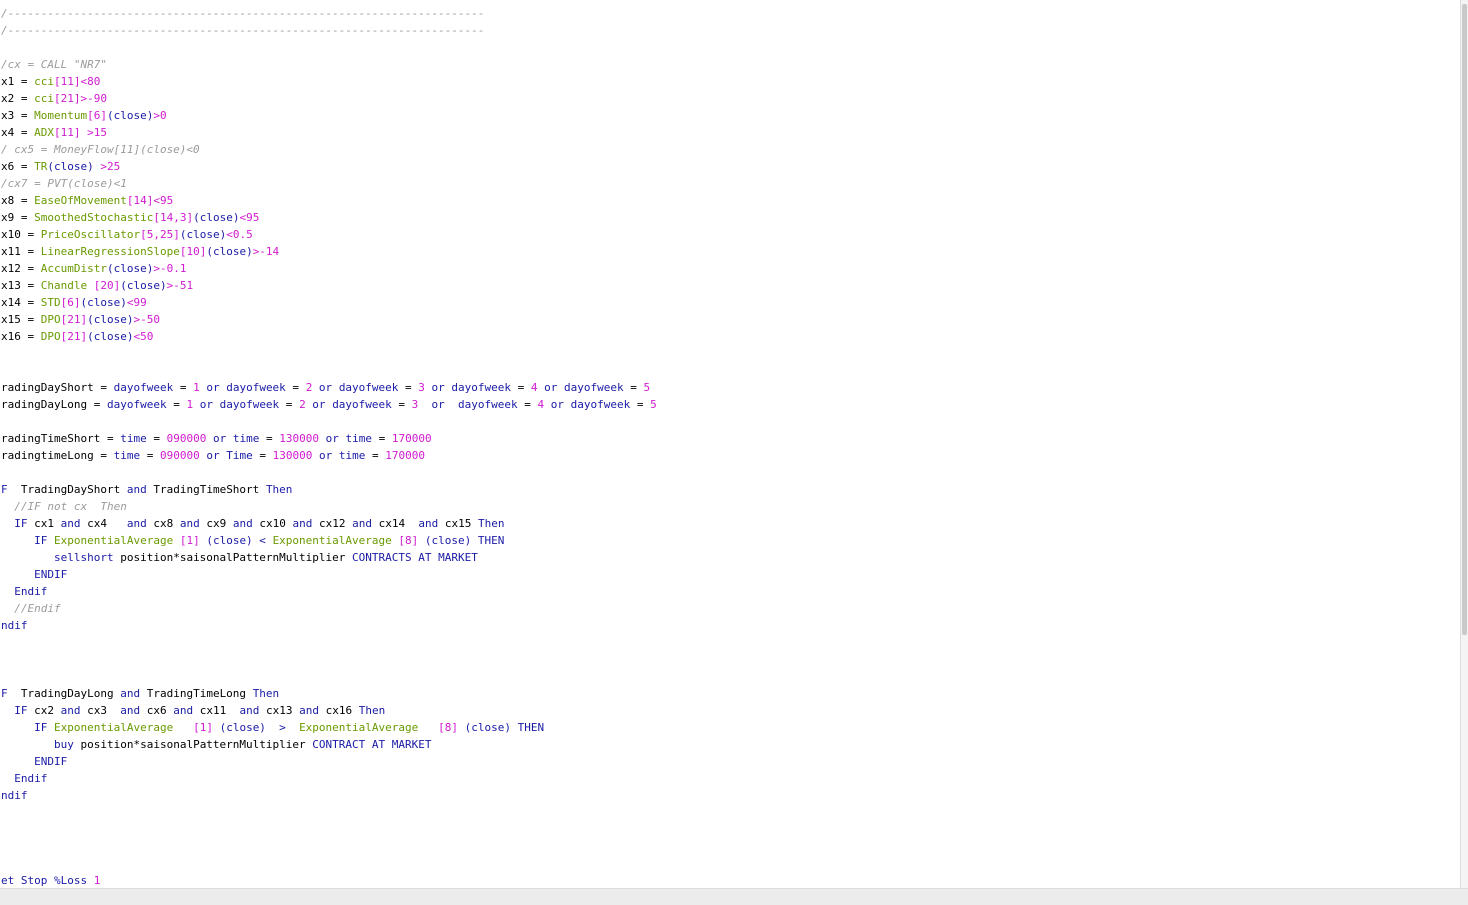 The width and height of the screenshot is (1468, 905). I want to click on code-token: 170000, so click(411, 438).